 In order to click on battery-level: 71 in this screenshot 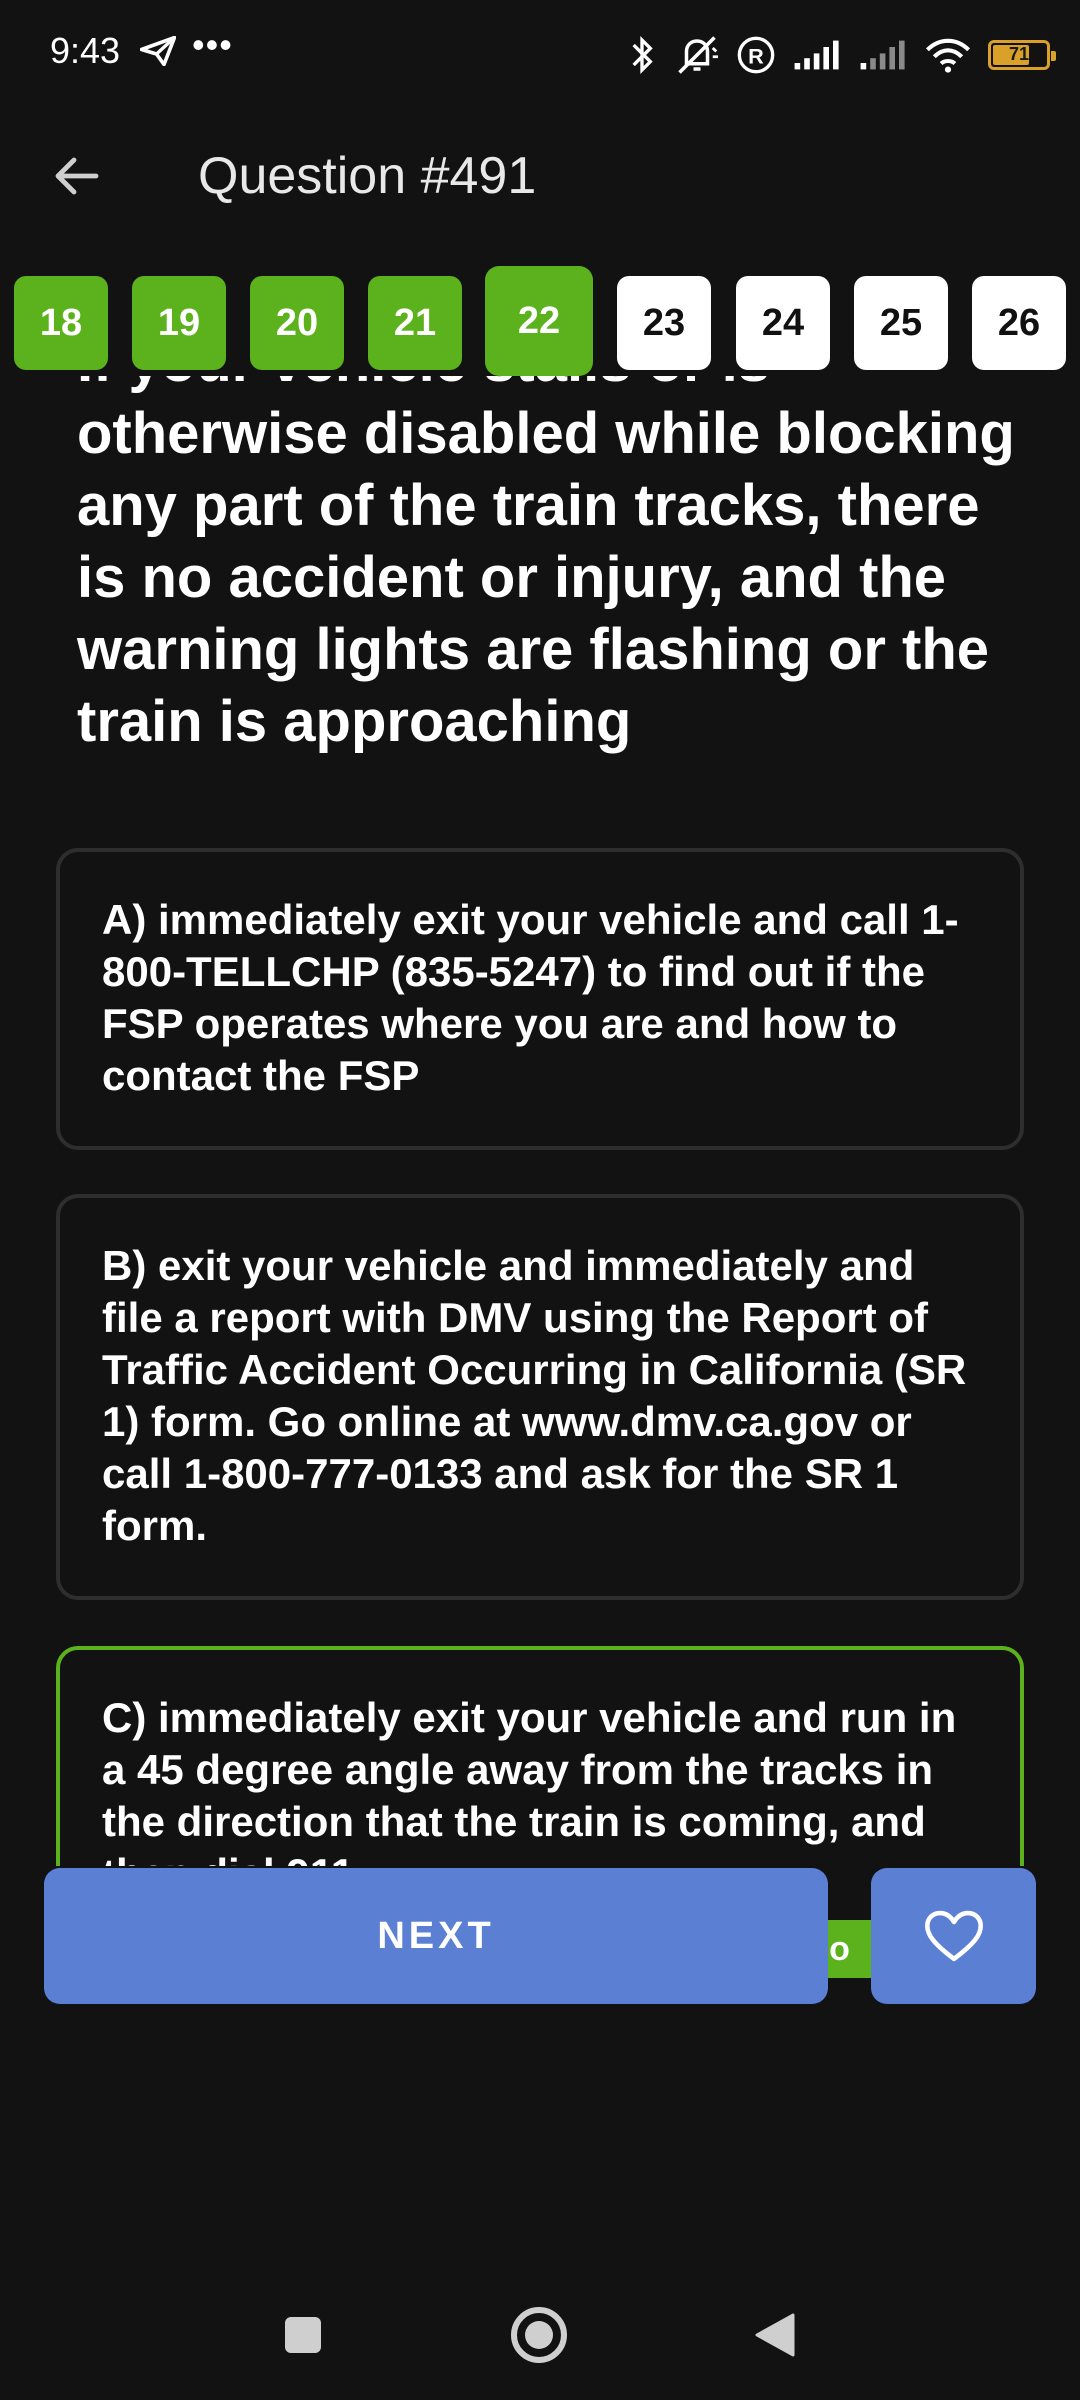, I will do `click(1019, 54)`.